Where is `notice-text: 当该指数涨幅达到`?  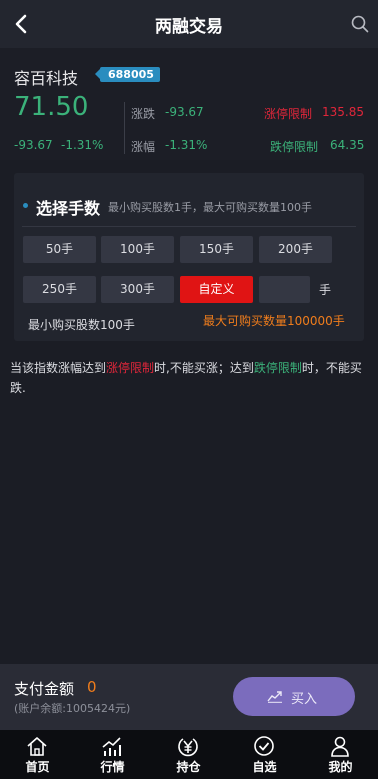
notice-text: 当该指数涨幅达到 is located at coordinates (58, 368).